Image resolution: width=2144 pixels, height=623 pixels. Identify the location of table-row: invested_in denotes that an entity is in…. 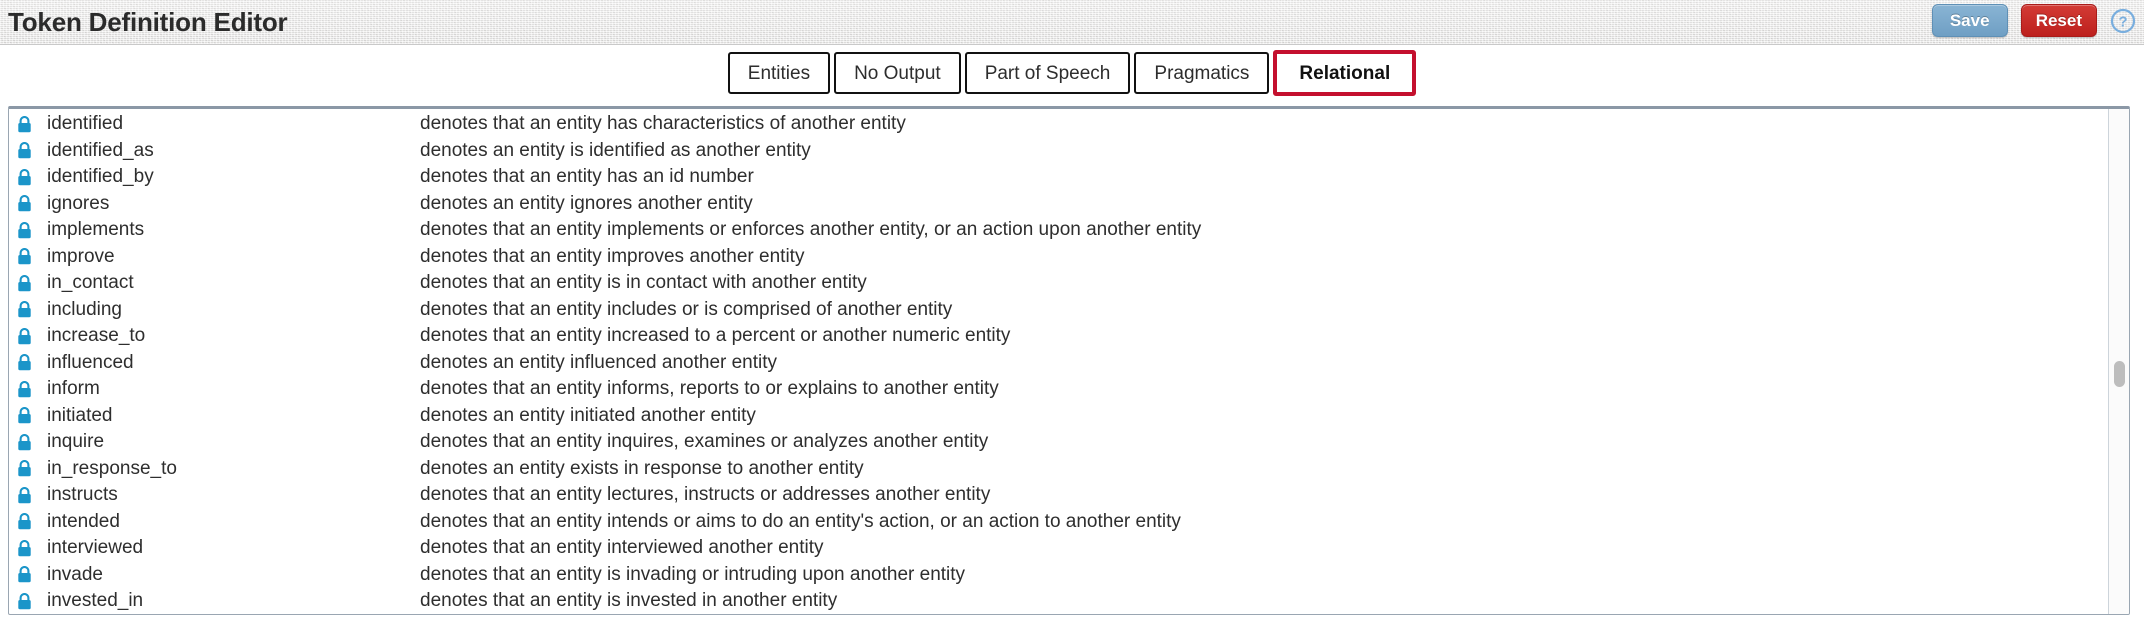
(1058, 601).